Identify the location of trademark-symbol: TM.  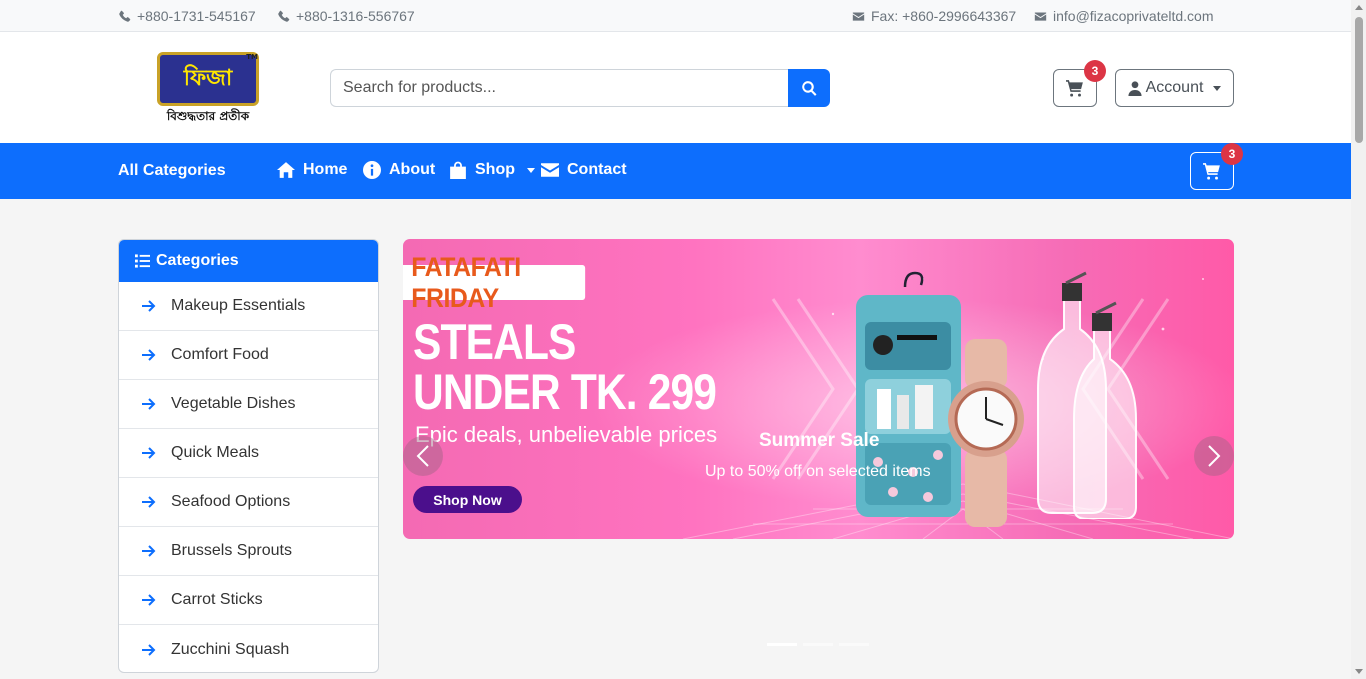
(252, 57).